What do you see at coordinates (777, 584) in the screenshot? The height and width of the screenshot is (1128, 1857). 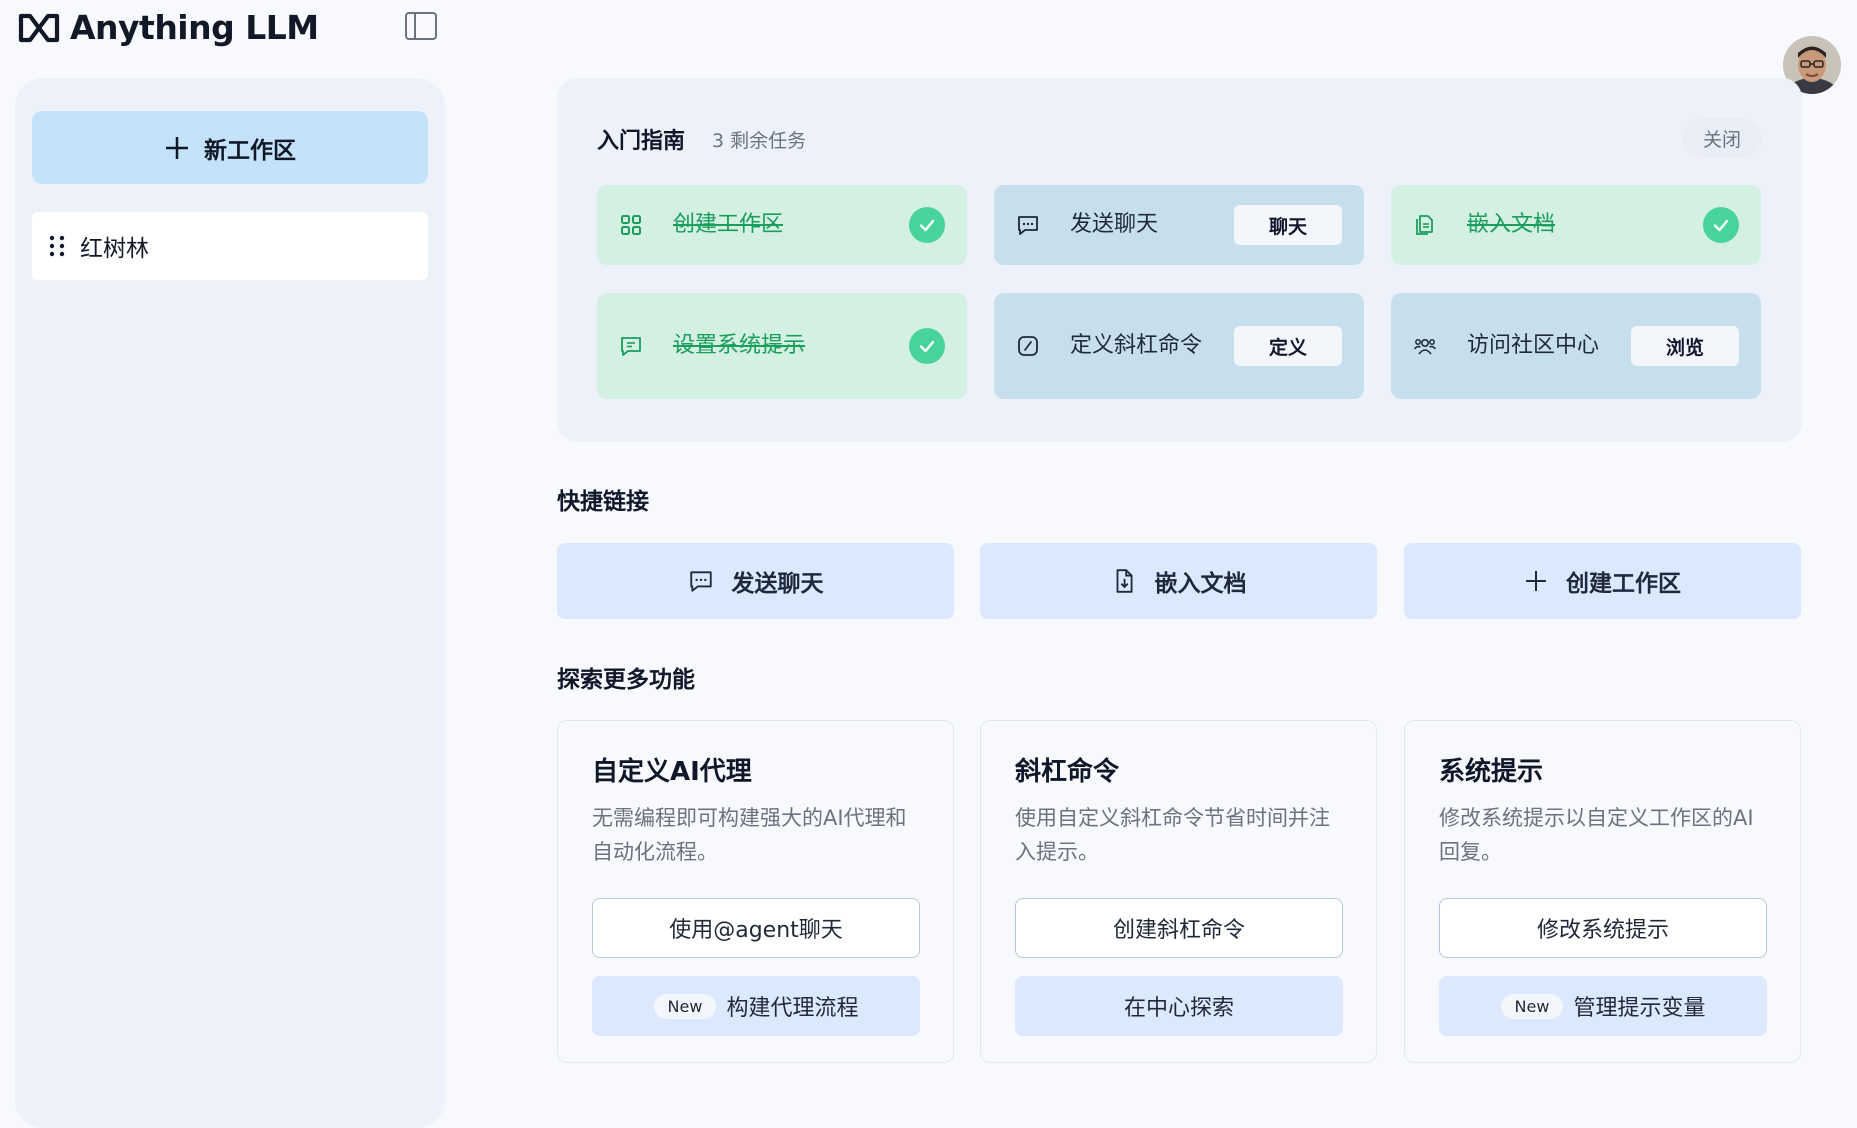 I see `quick-link-label: 发送聊天` at bounding box center [777, 584].